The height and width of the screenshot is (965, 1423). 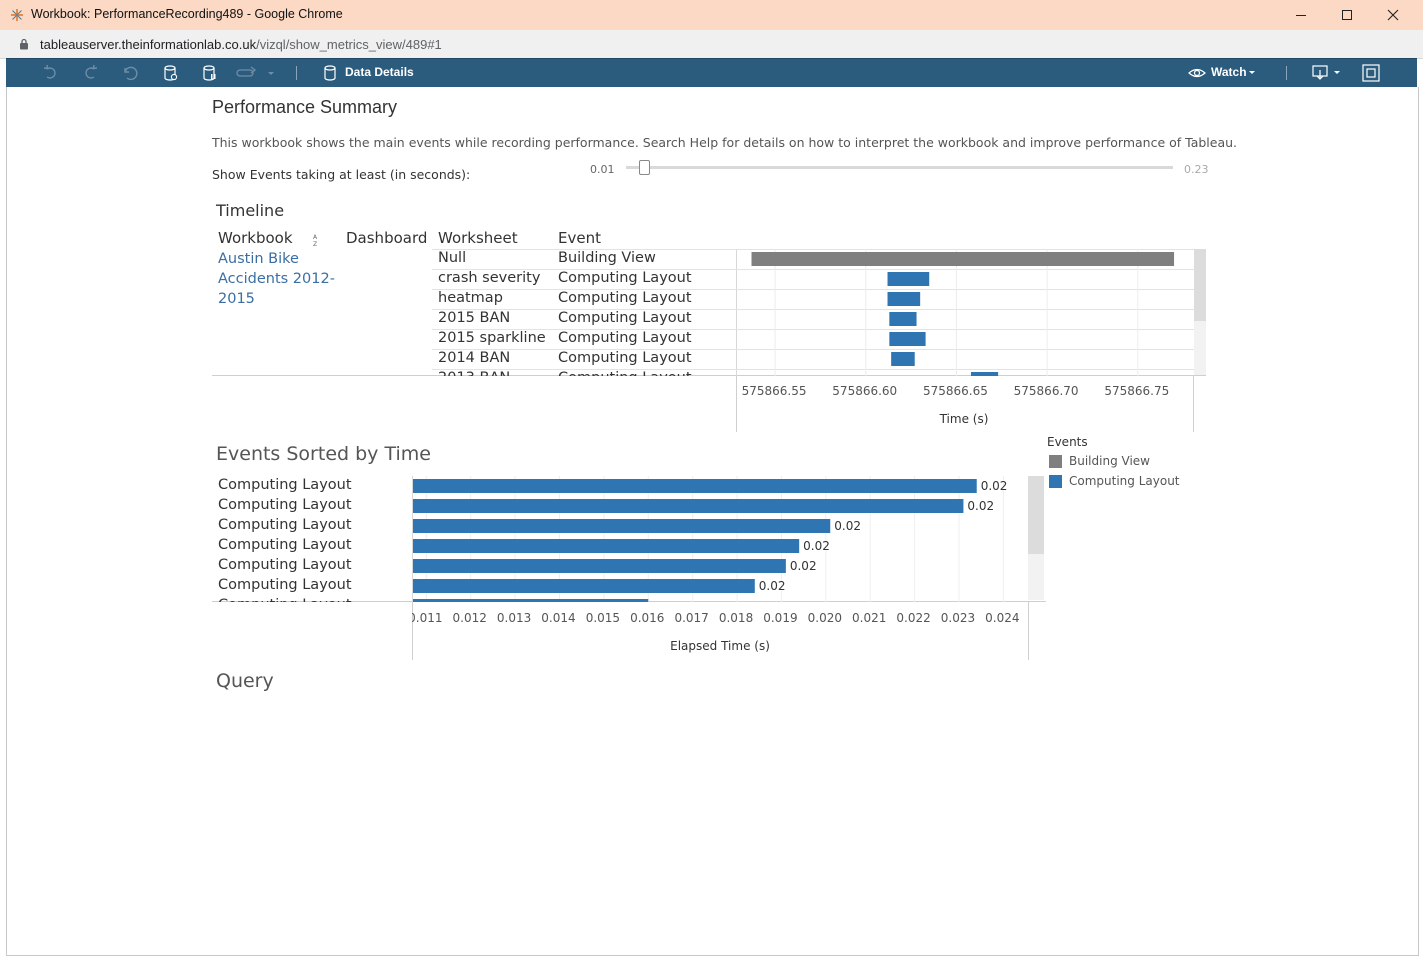 I want to click on x-tick-label: 0.018, so click(x=736, y=618).